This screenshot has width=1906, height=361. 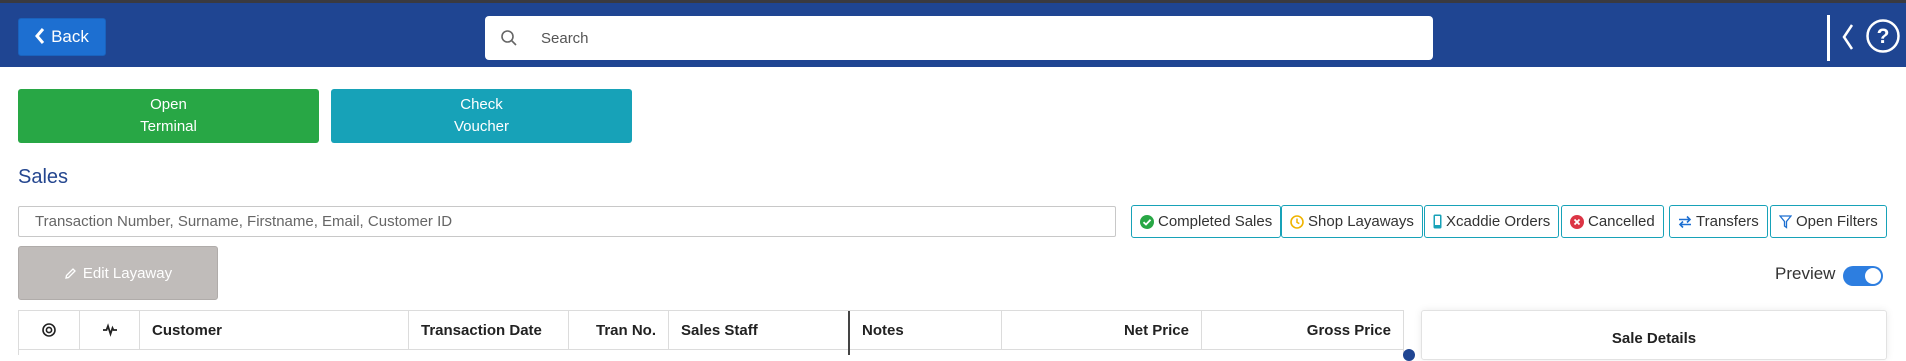 What do you see at coordinates (1727, 221) in the screenshot?
I see `transfers-label: Transfers` at bounding box center [1727, 221].